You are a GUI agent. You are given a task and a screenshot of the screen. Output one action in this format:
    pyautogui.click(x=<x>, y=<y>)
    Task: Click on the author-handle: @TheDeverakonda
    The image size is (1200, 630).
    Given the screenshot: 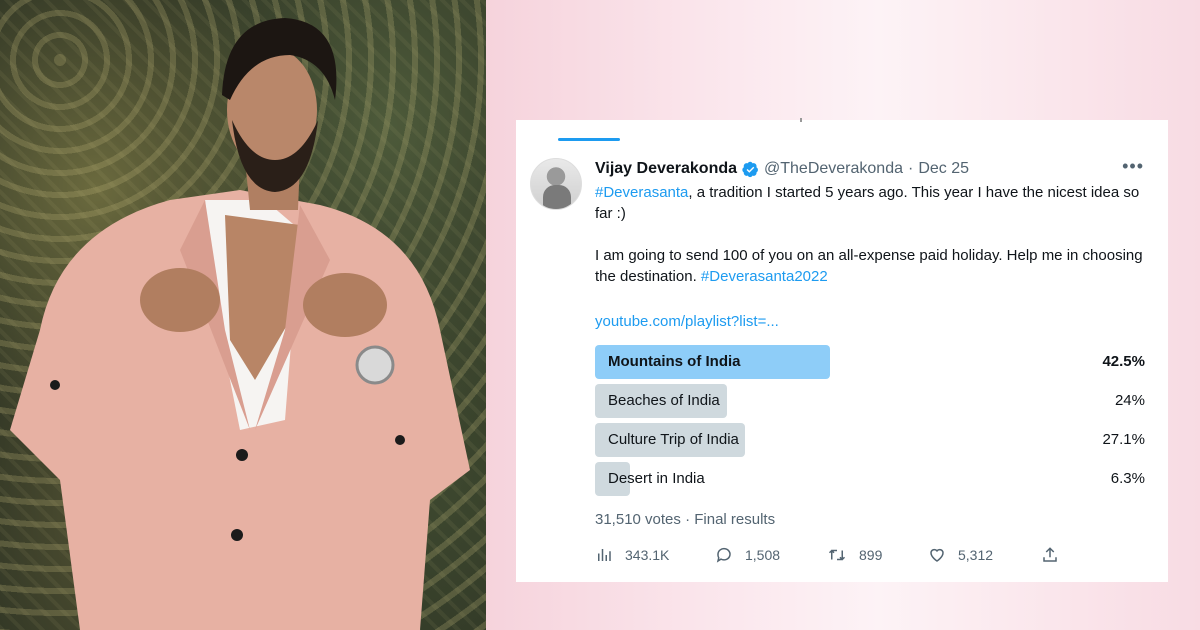 What is the action you would take?
    pyautogui.click(x=833, y=169)
    